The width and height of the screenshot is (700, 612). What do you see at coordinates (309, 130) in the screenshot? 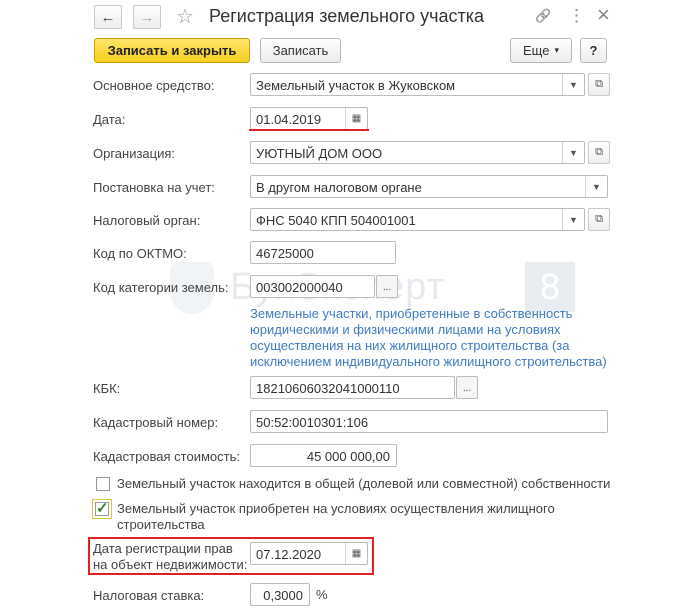
I see `date-underline` at bounding box center [309, 130].